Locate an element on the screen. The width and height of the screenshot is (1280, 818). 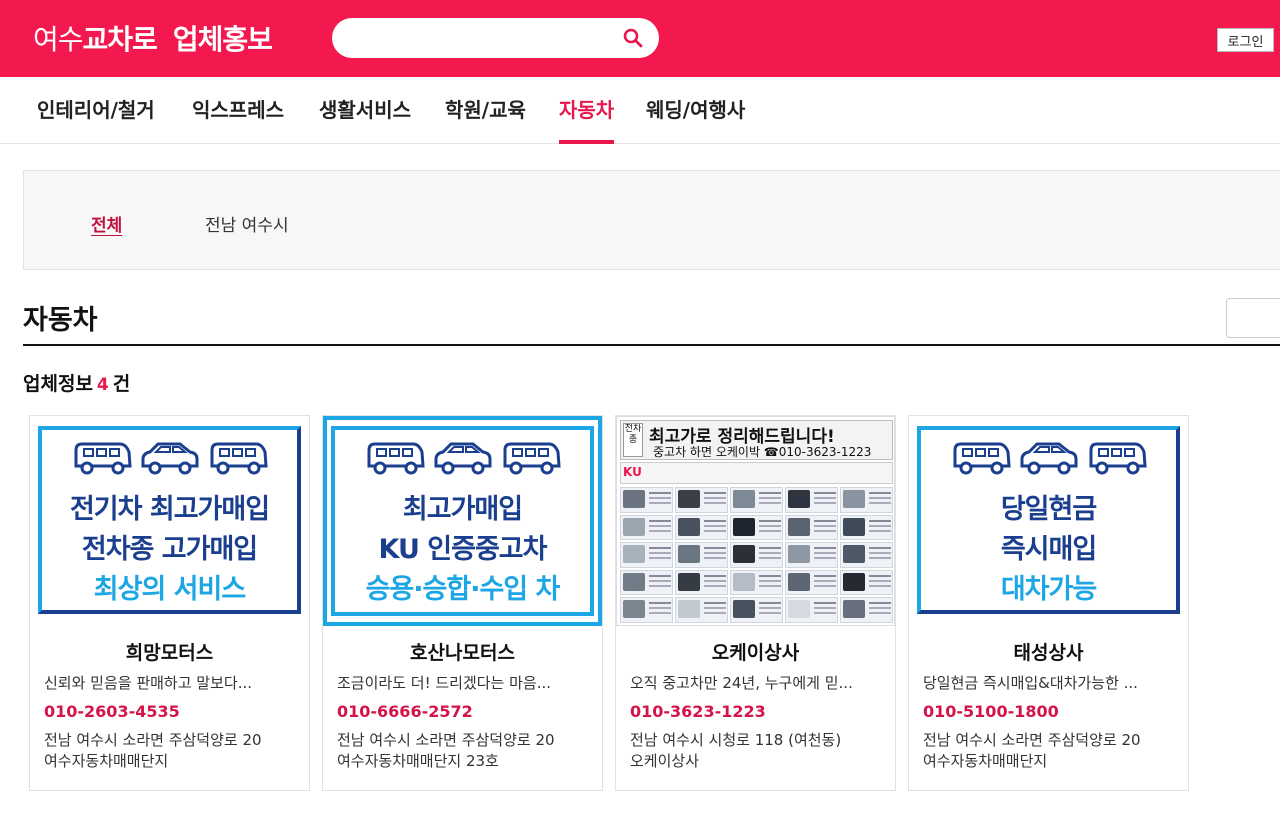
top-header: 여수 교차로 업체홍보 로그인 is located at coordinates (640, 38).